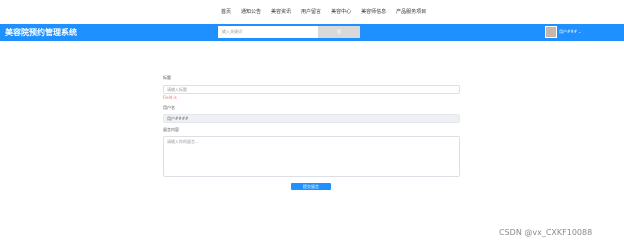 This screenshot has width=624, height=244. What do you see at coordinates (281, 12) in the screenshot?
I see `nav-item-news: 美容资讯` at bounding box center [281, 12].